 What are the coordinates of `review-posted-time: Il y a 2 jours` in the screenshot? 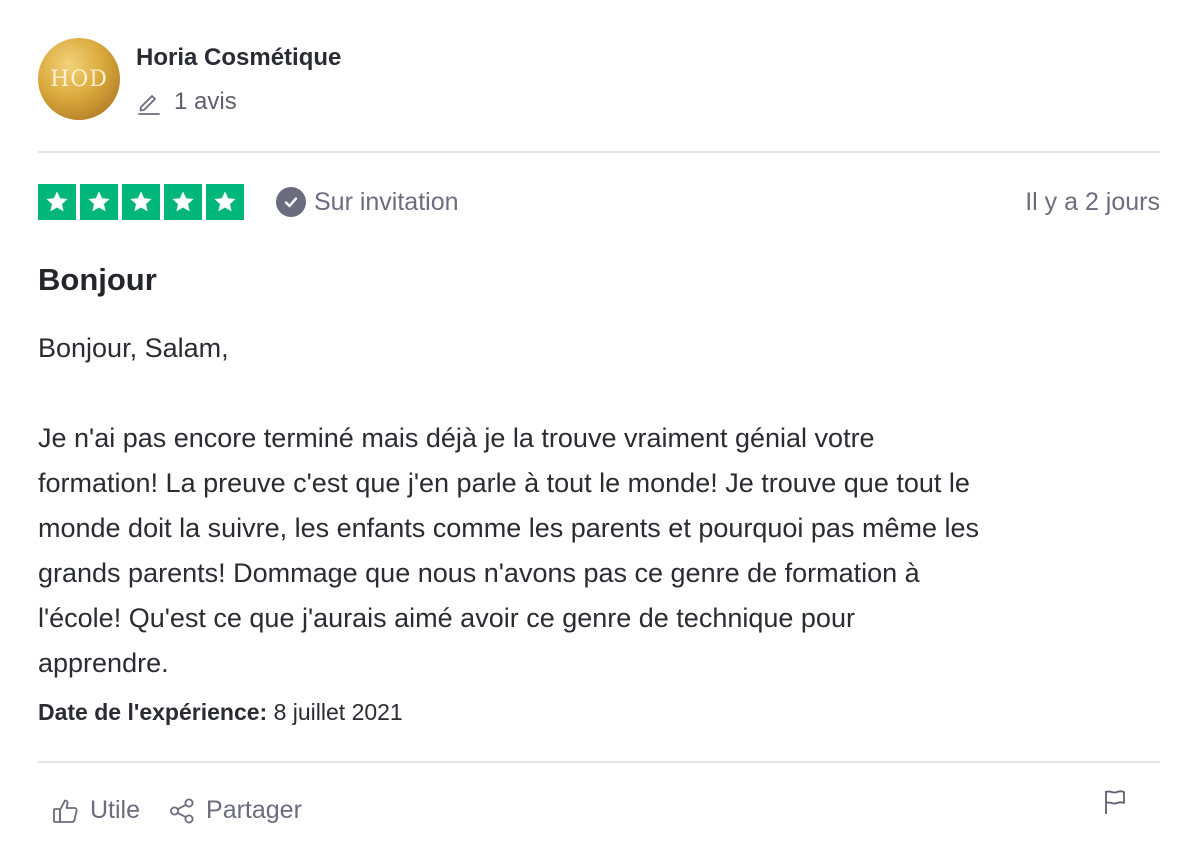 It's located at (1092, 201).